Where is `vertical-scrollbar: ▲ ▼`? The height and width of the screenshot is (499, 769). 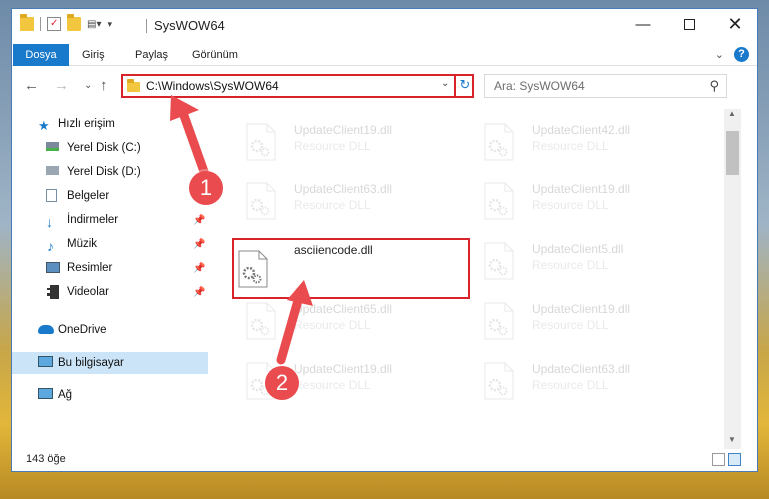 vertical-scrollbar: ▲ ▼ is located at coordinates (732, 279).